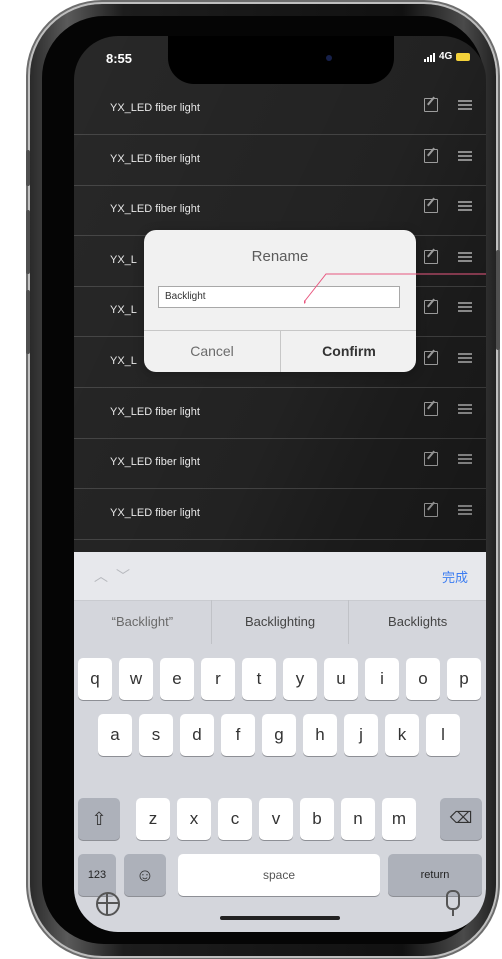 The width and height of the screenshot is (502, 959). I want to click on key-x: x, so click(194, 819).